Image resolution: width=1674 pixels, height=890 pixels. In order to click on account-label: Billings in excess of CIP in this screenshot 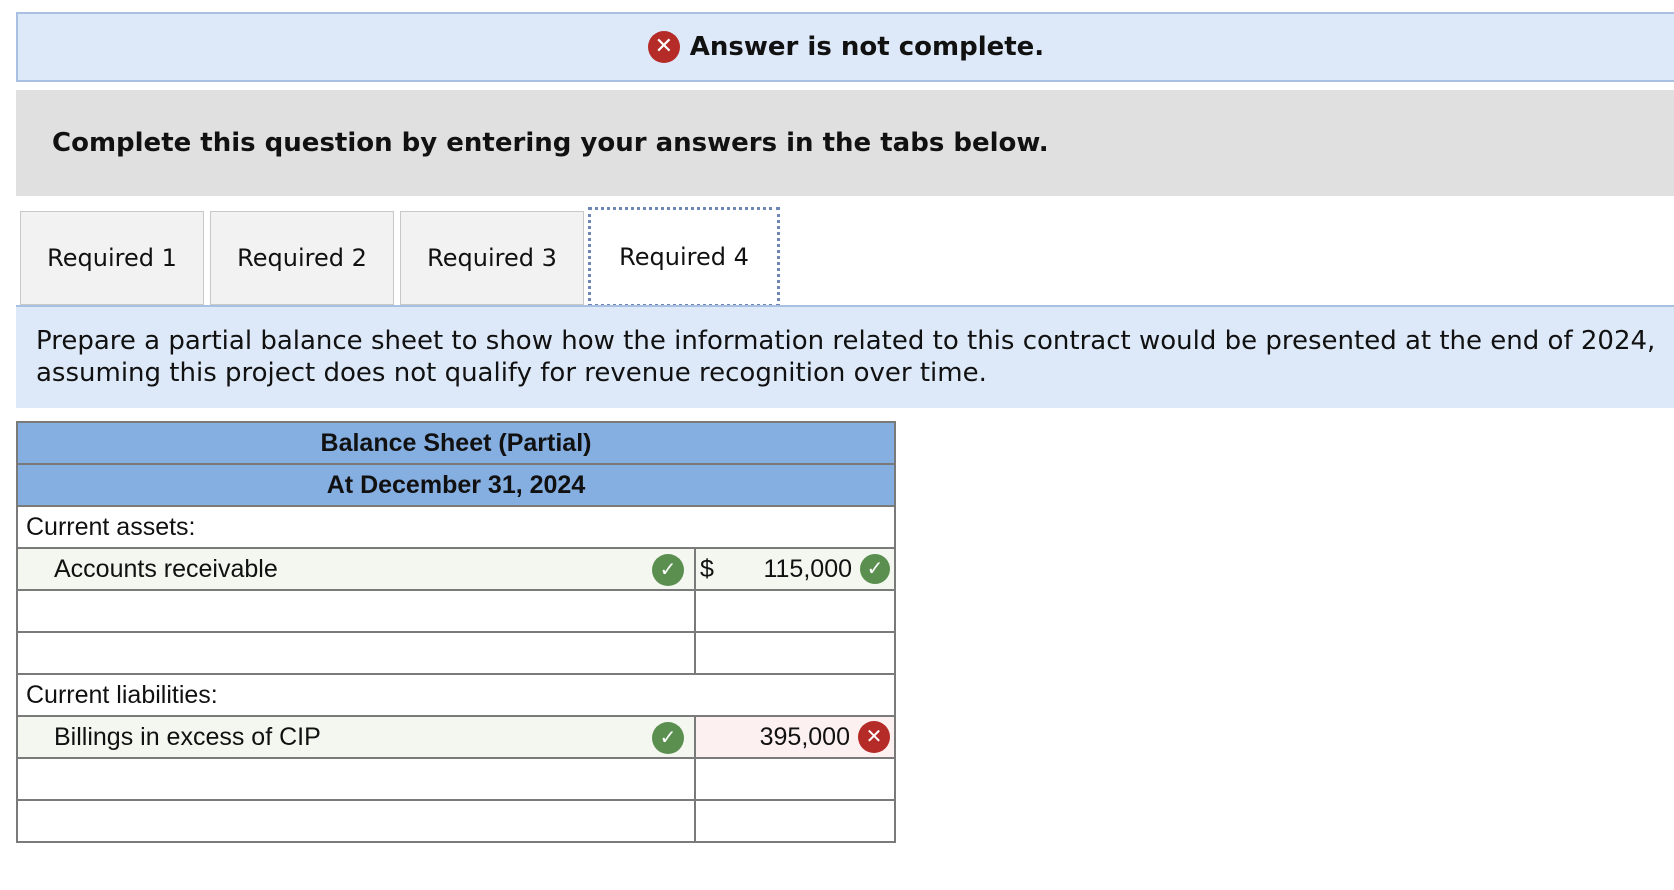, I will do `click(187, 736)`.